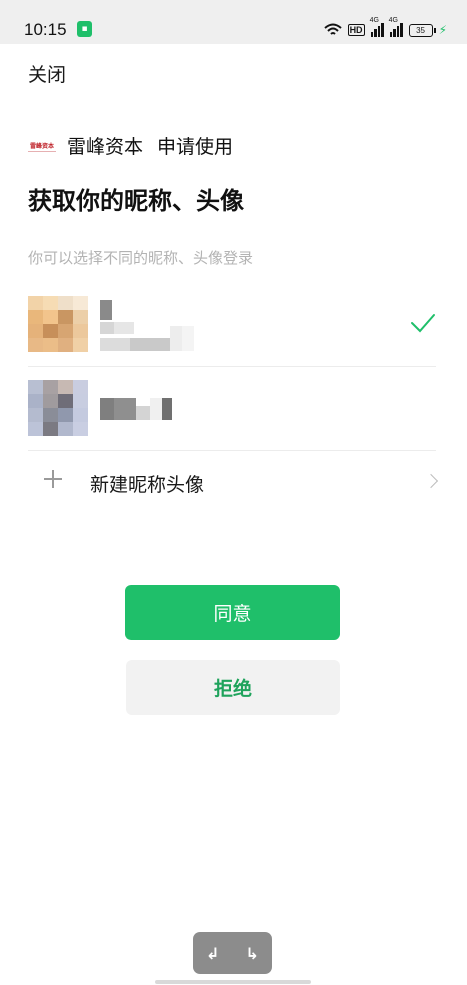 The height and width of the screenshot is (985, 467). Describe the element at coordinates (233, 687) in the screenshot. I see `reject-button: 拒绝` at that location.